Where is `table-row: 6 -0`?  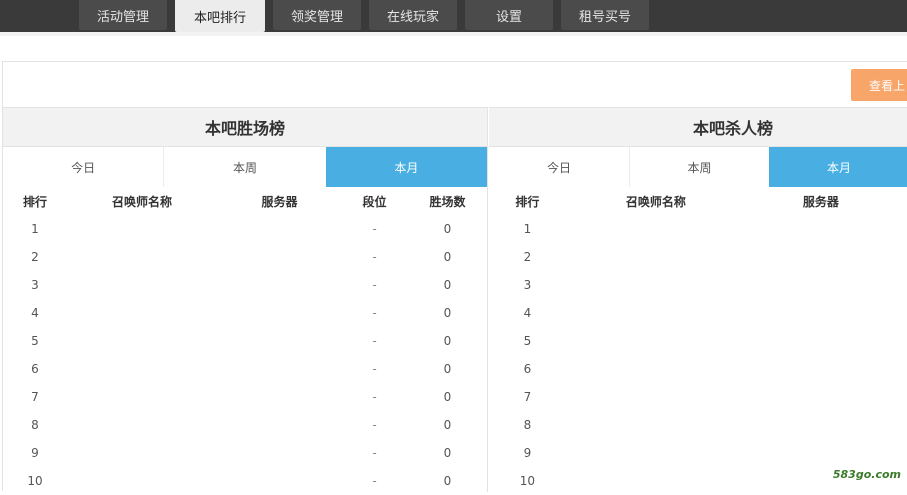
table-row: 6 -0 is located at coordinates (245, 369).